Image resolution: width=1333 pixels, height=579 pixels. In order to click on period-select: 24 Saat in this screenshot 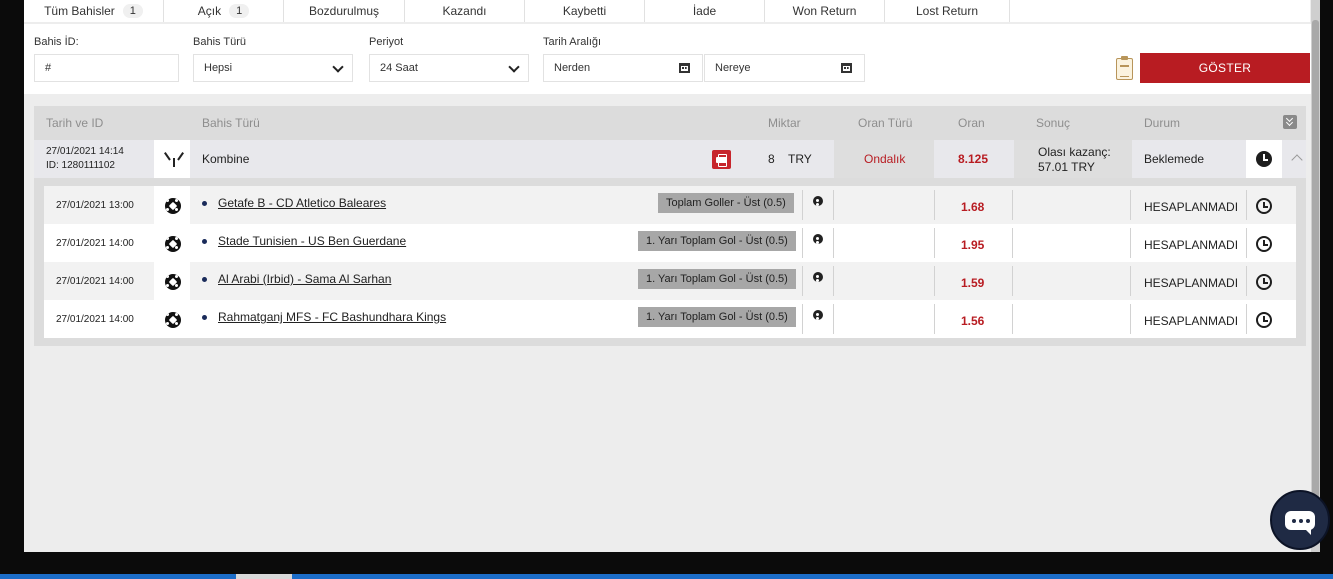, I will do `click(449, 68)`.